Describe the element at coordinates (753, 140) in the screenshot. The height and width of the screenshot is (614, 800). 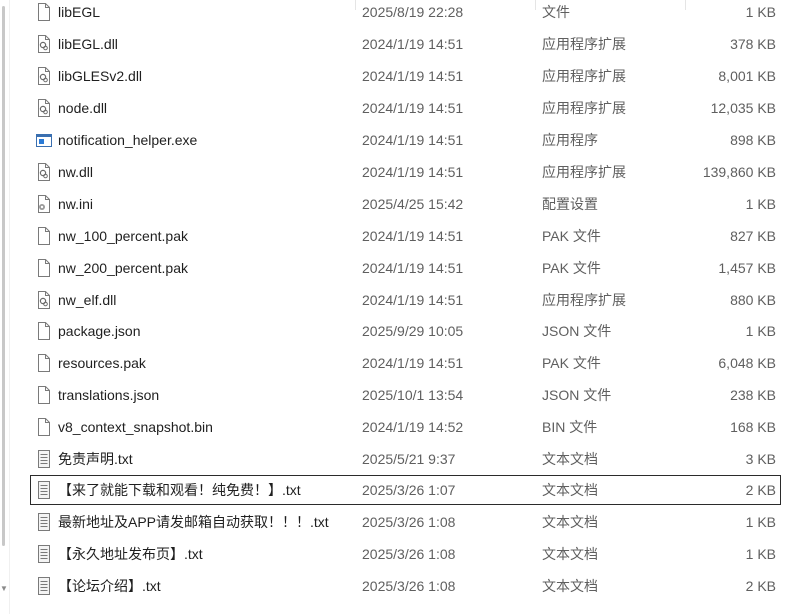
I see `file-size: 898 KB` at that location.